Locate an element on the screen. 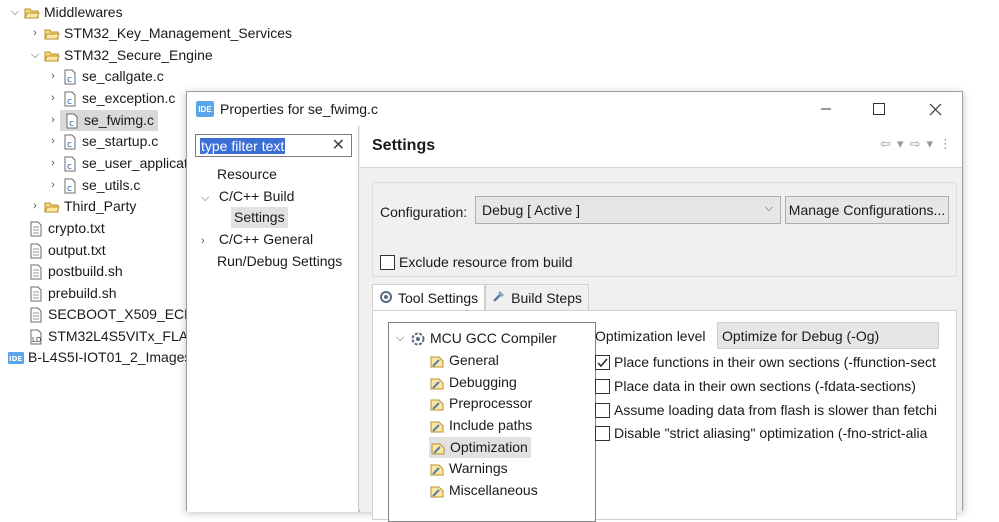  tool-tree-item-miscellaneous: Miscellaneous is located at coordinates (483, 490).